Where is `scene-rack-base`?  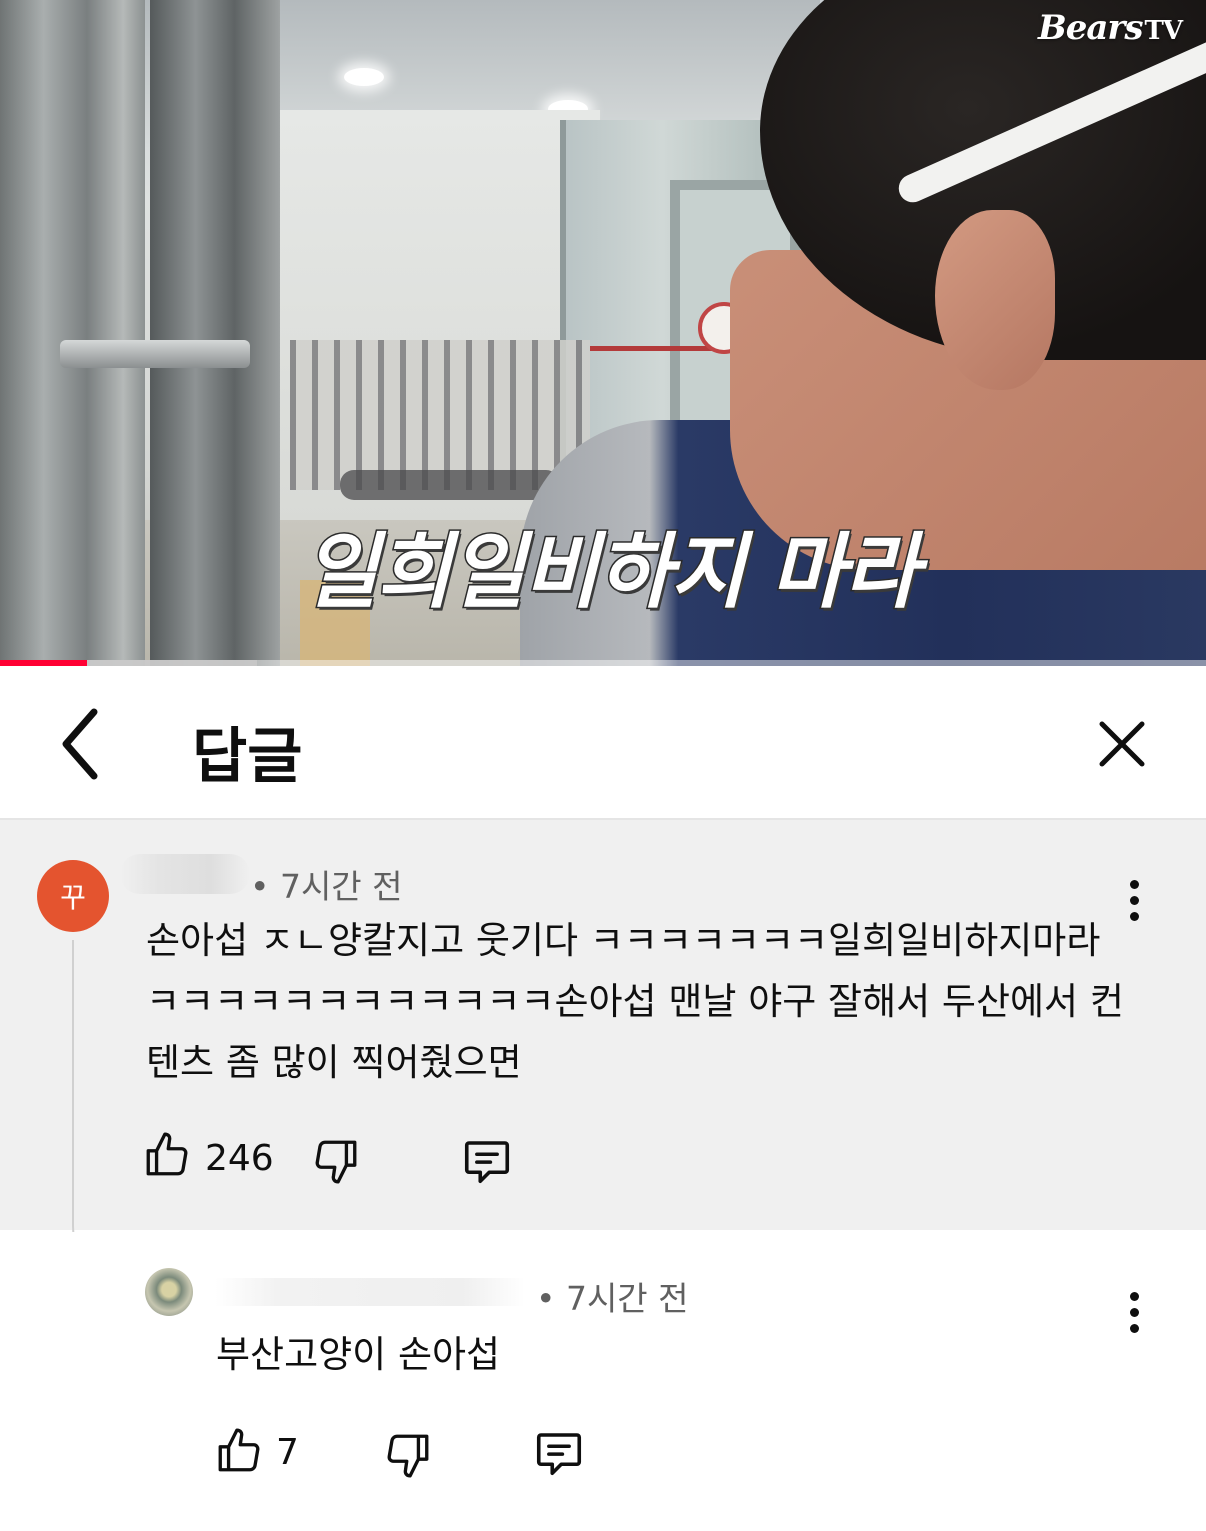 scene-rack-base is located at coordinates (450, 485).